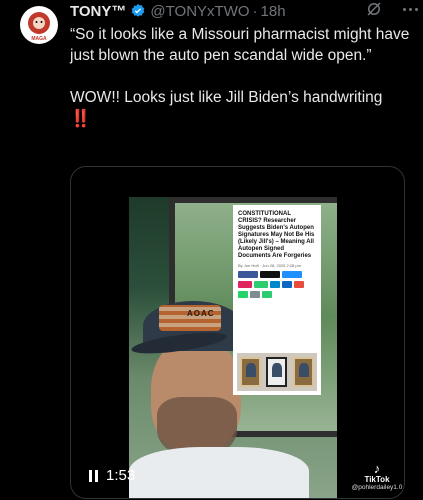 This screenshot has height=500, width=423. I want to click on share-link-icon, so click(275, 284).